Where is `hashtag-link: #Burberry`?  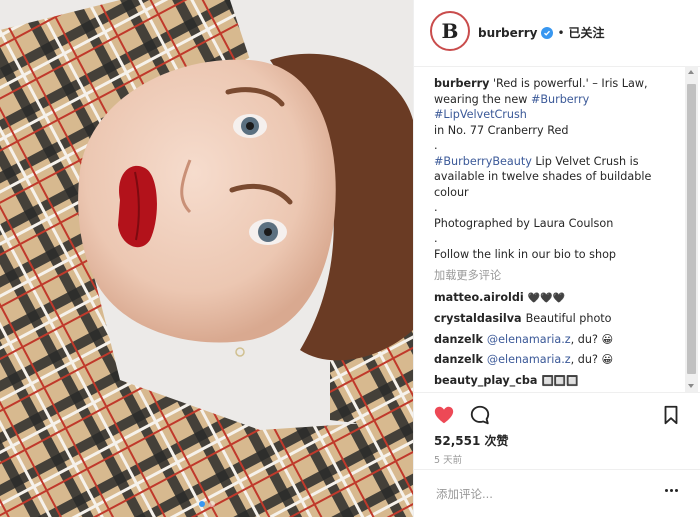
hashtag-link: #Burberry is located at coordinates (560, 99).